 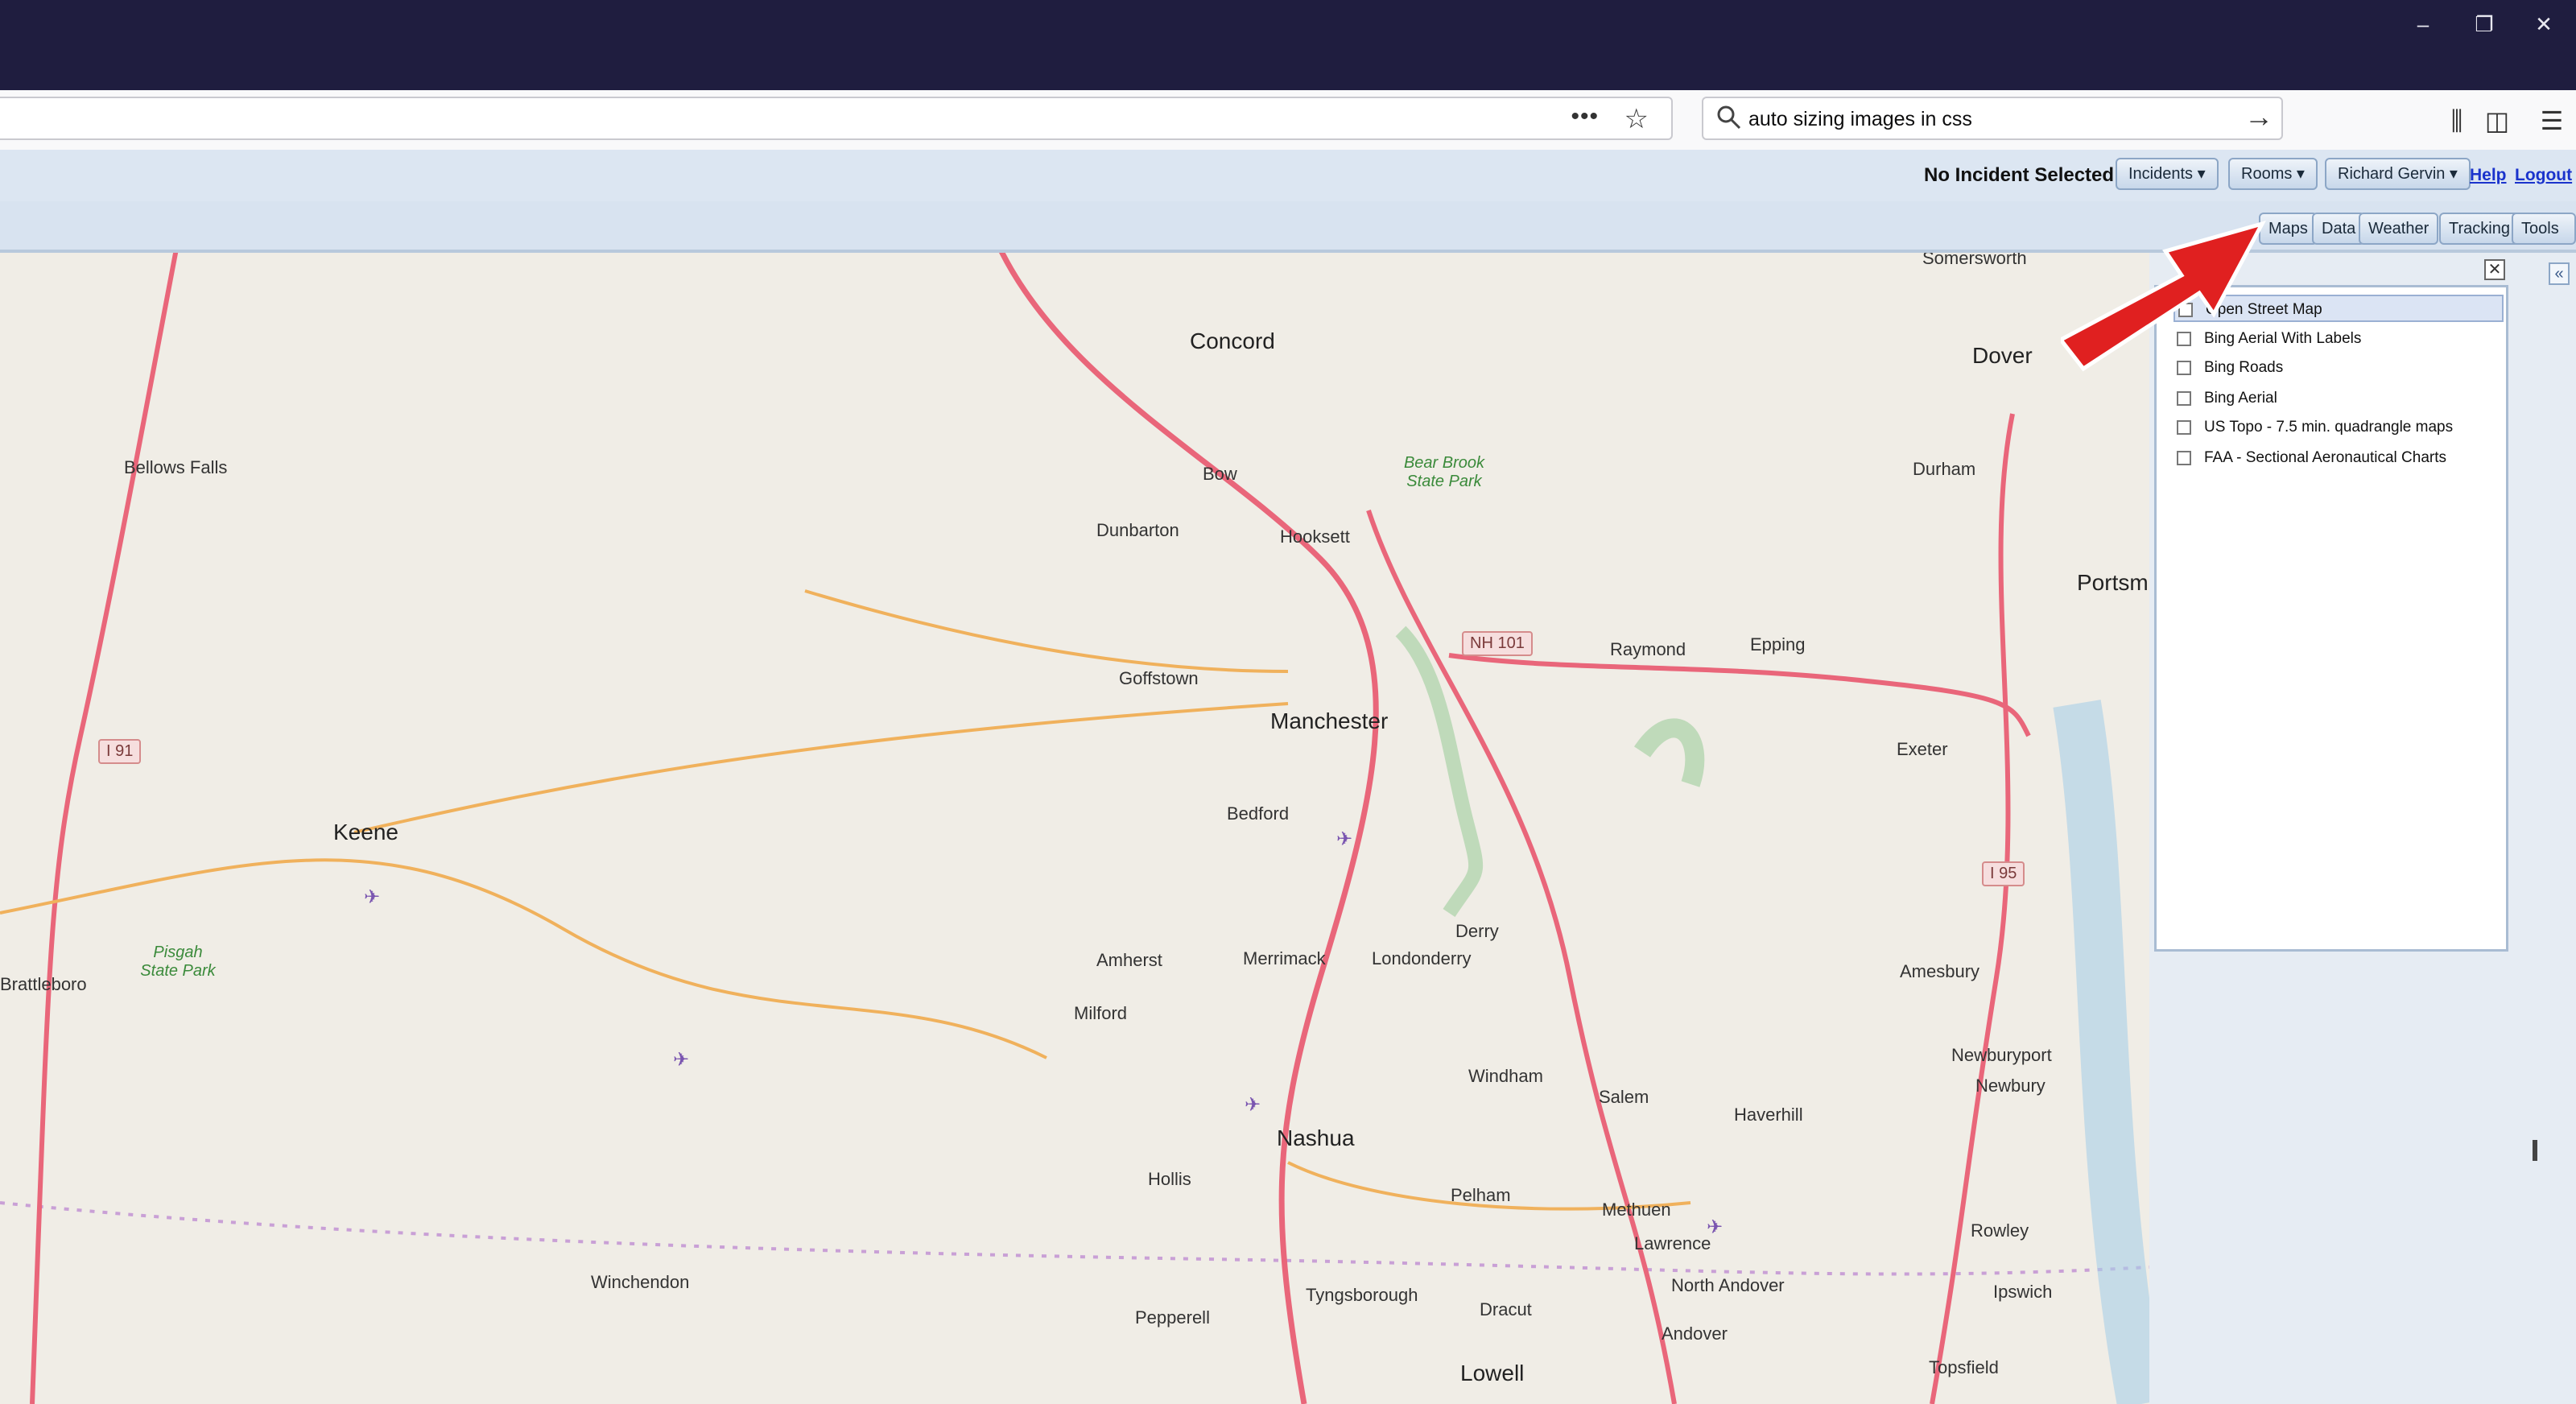 What do you see at coordinates (2423, 24) in the screenshot?
I see `minimize-button: –` at bounding box center [2423, 24].